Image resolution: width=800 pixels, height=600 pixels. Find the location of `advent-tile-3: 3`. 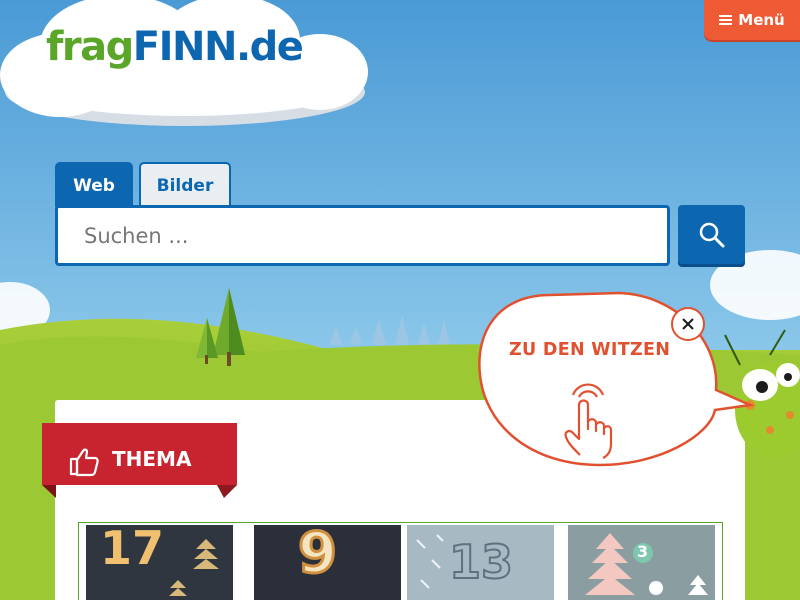

advent-tile-3: 3 is located at coordinates (641, 562).